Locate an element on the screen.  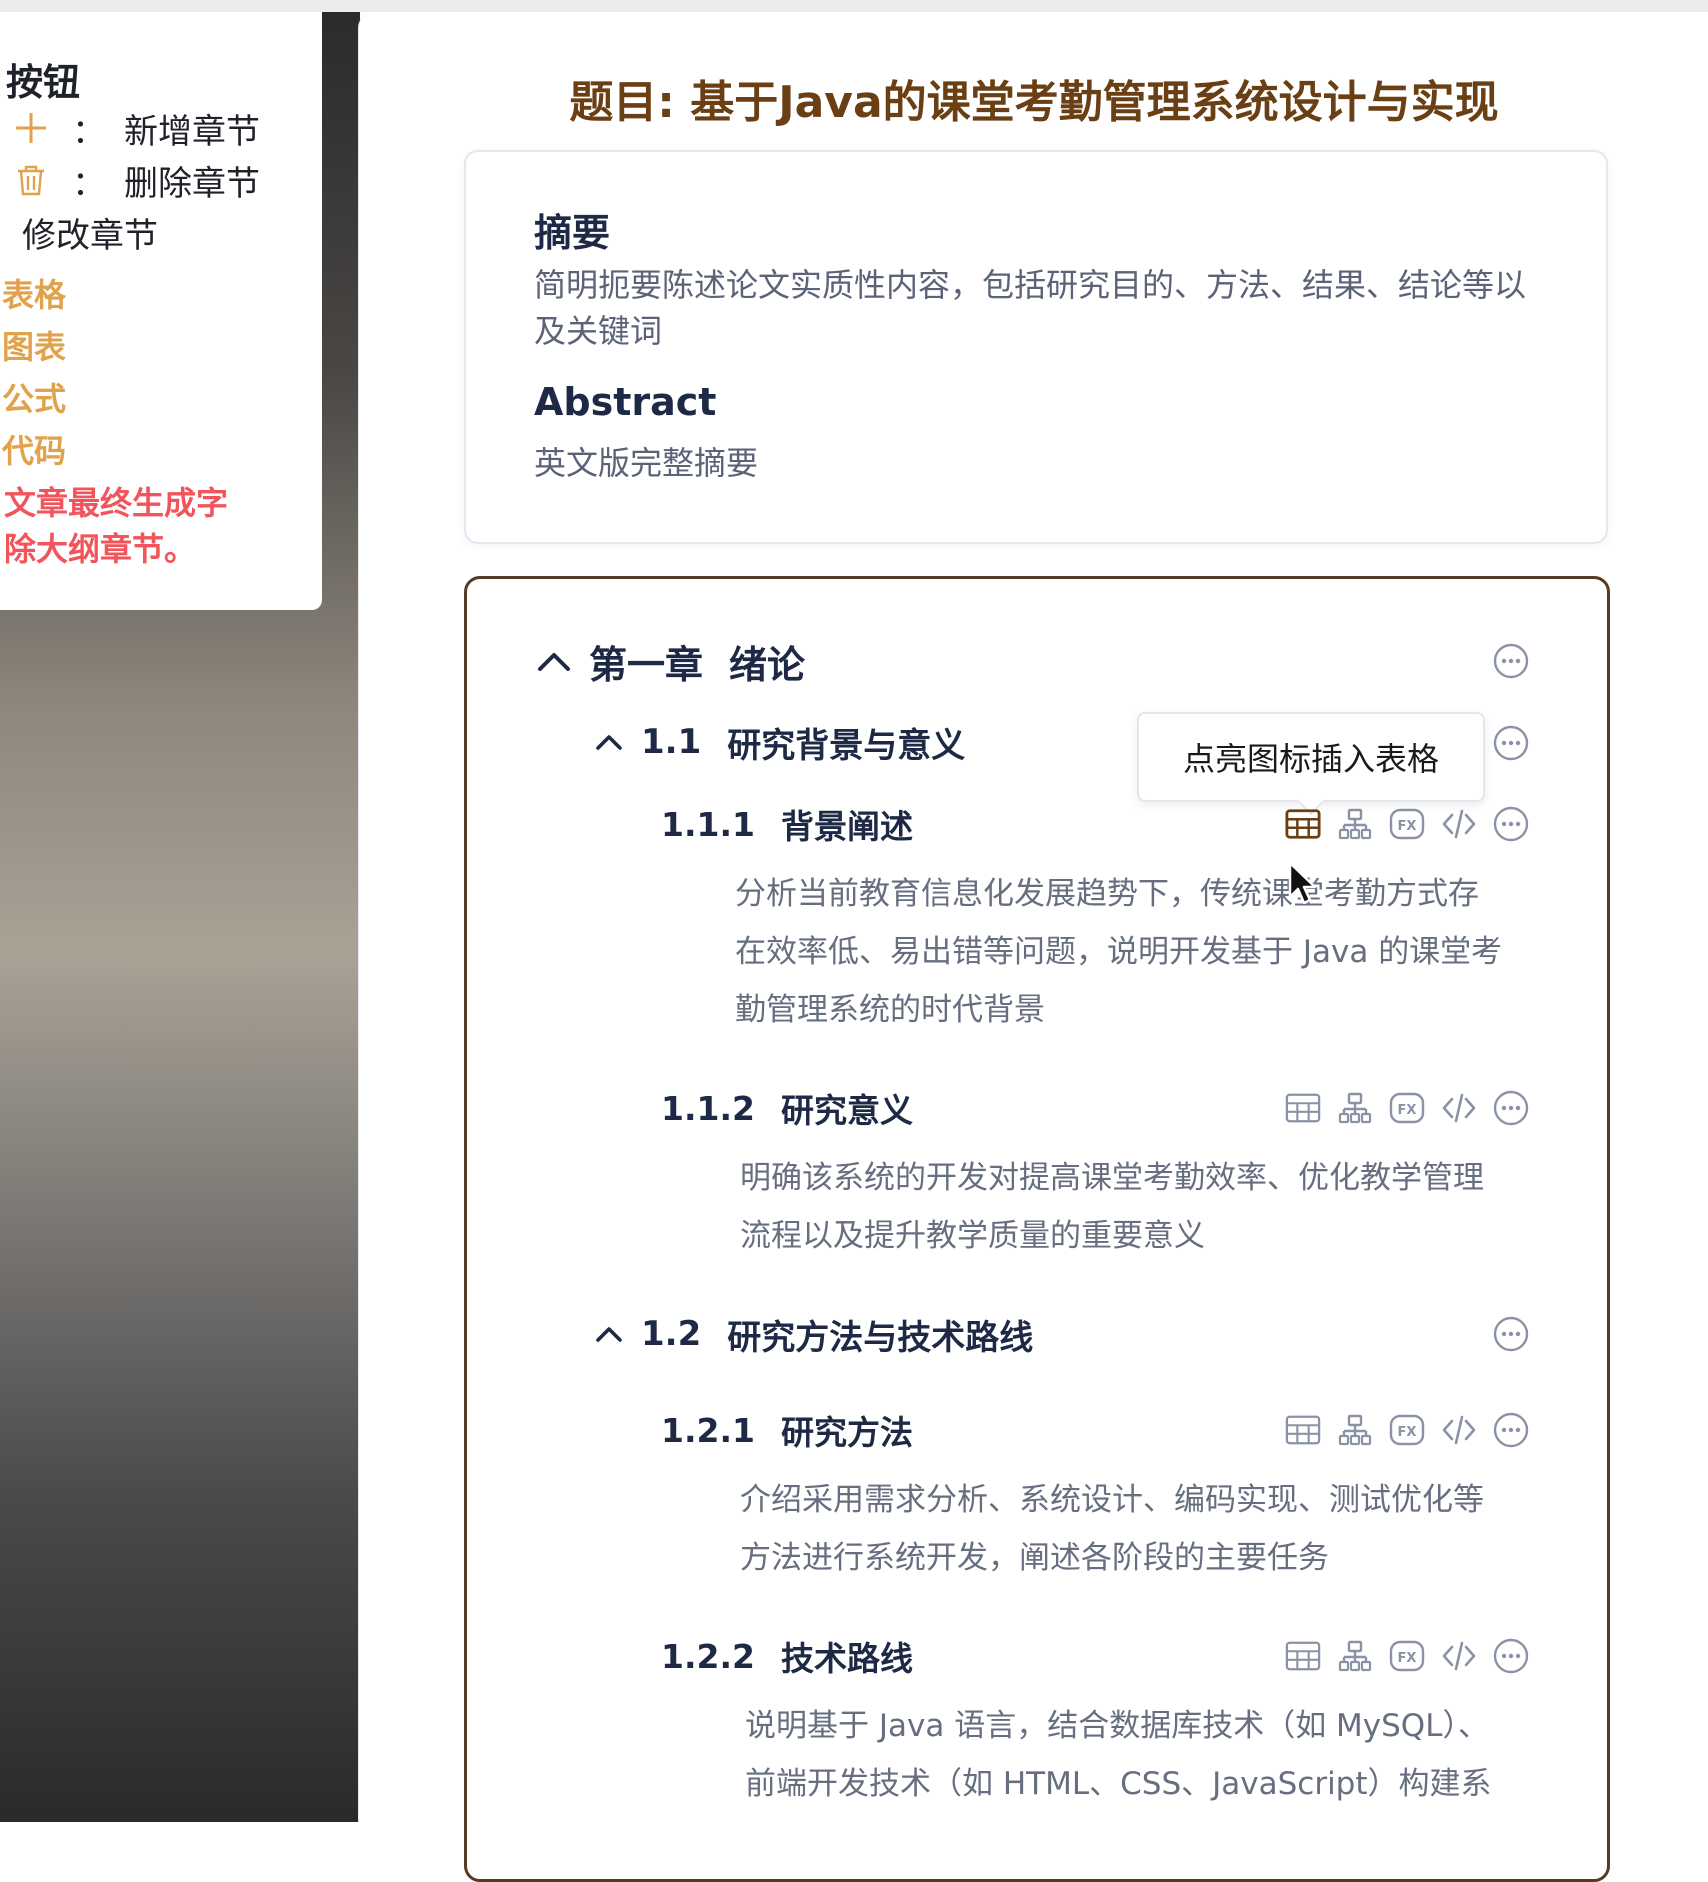
mouse-cursor-icon is located at coordinates (1303, 886).